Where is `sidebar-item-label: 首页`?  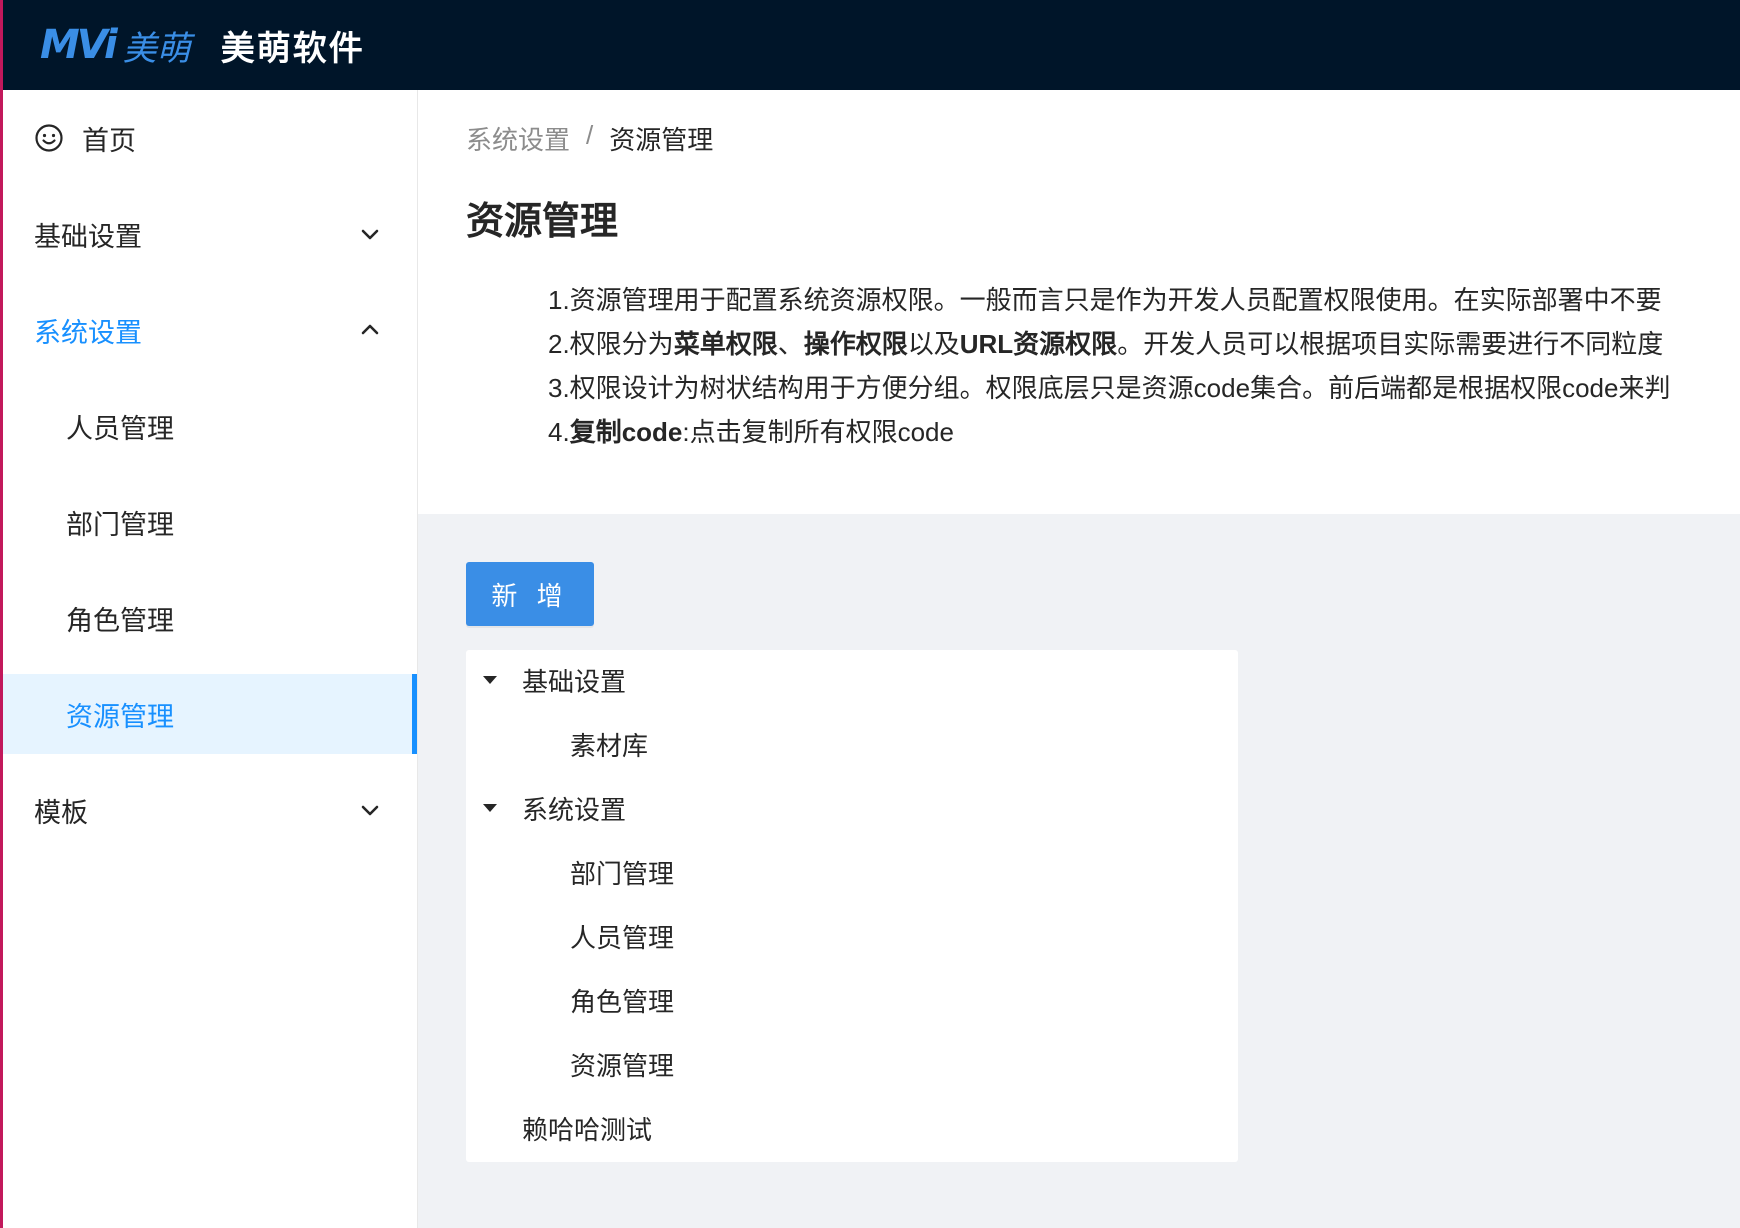 sidebar-item-label: 首页 is located at coordinates (109, 140).